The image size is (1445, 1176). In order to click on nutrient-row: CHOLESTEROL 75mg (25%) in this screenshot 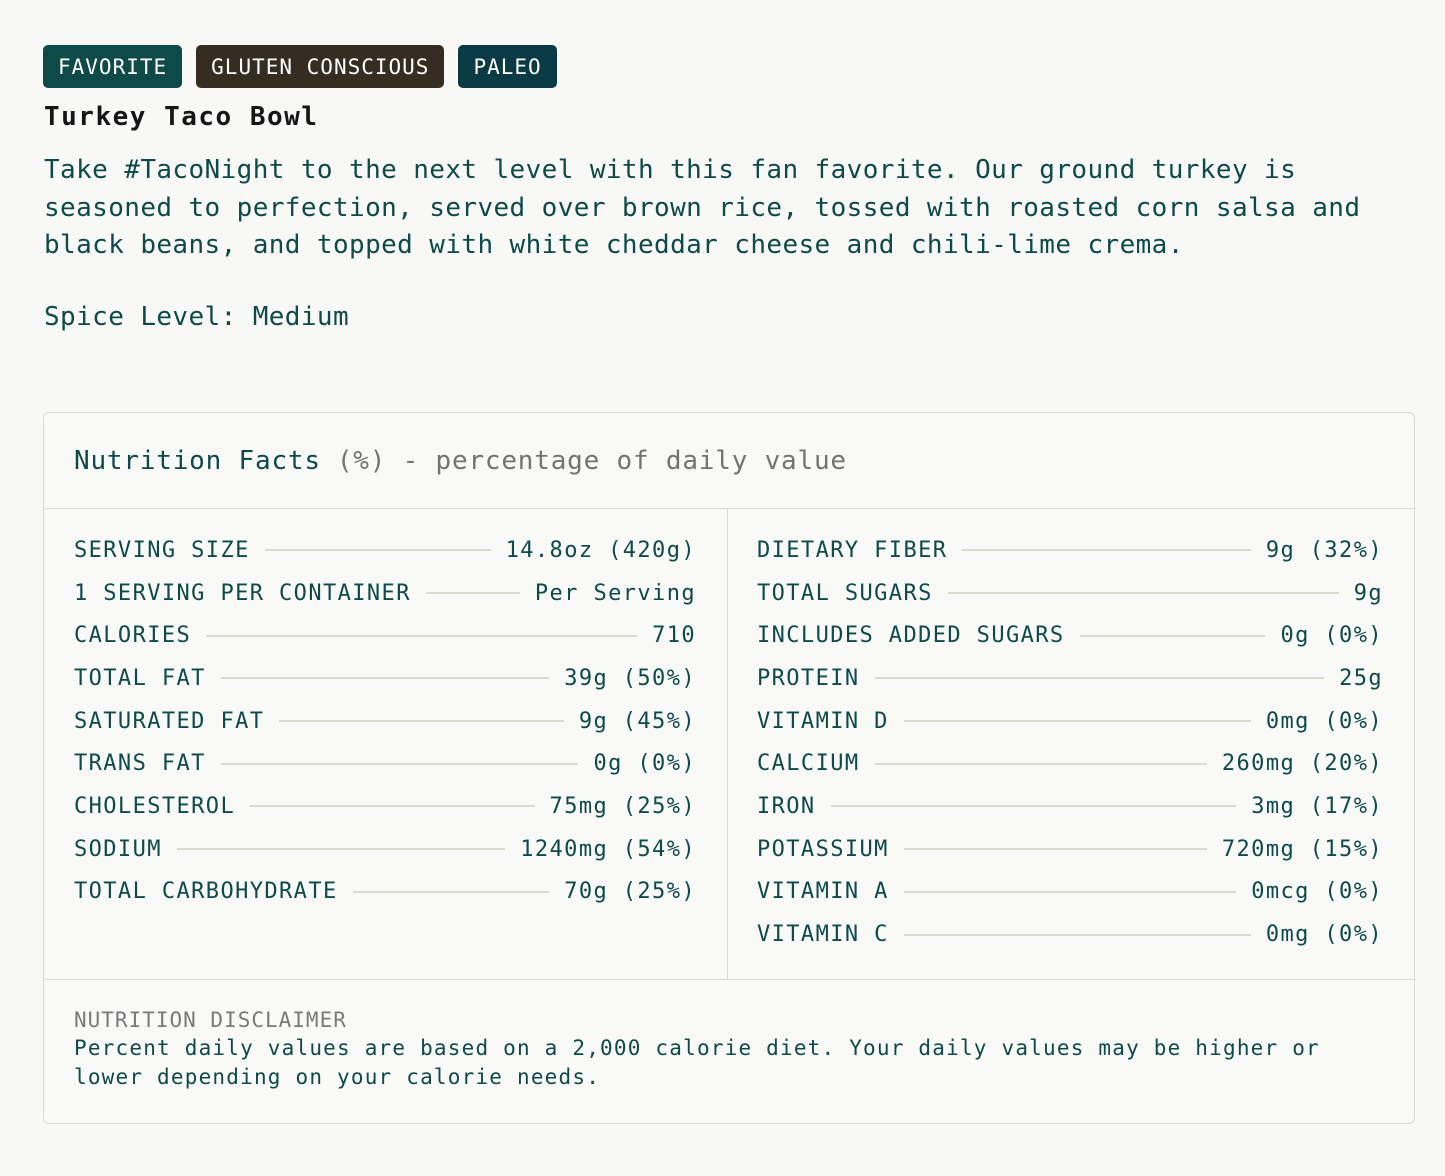, I will do `click(385, 806)`.